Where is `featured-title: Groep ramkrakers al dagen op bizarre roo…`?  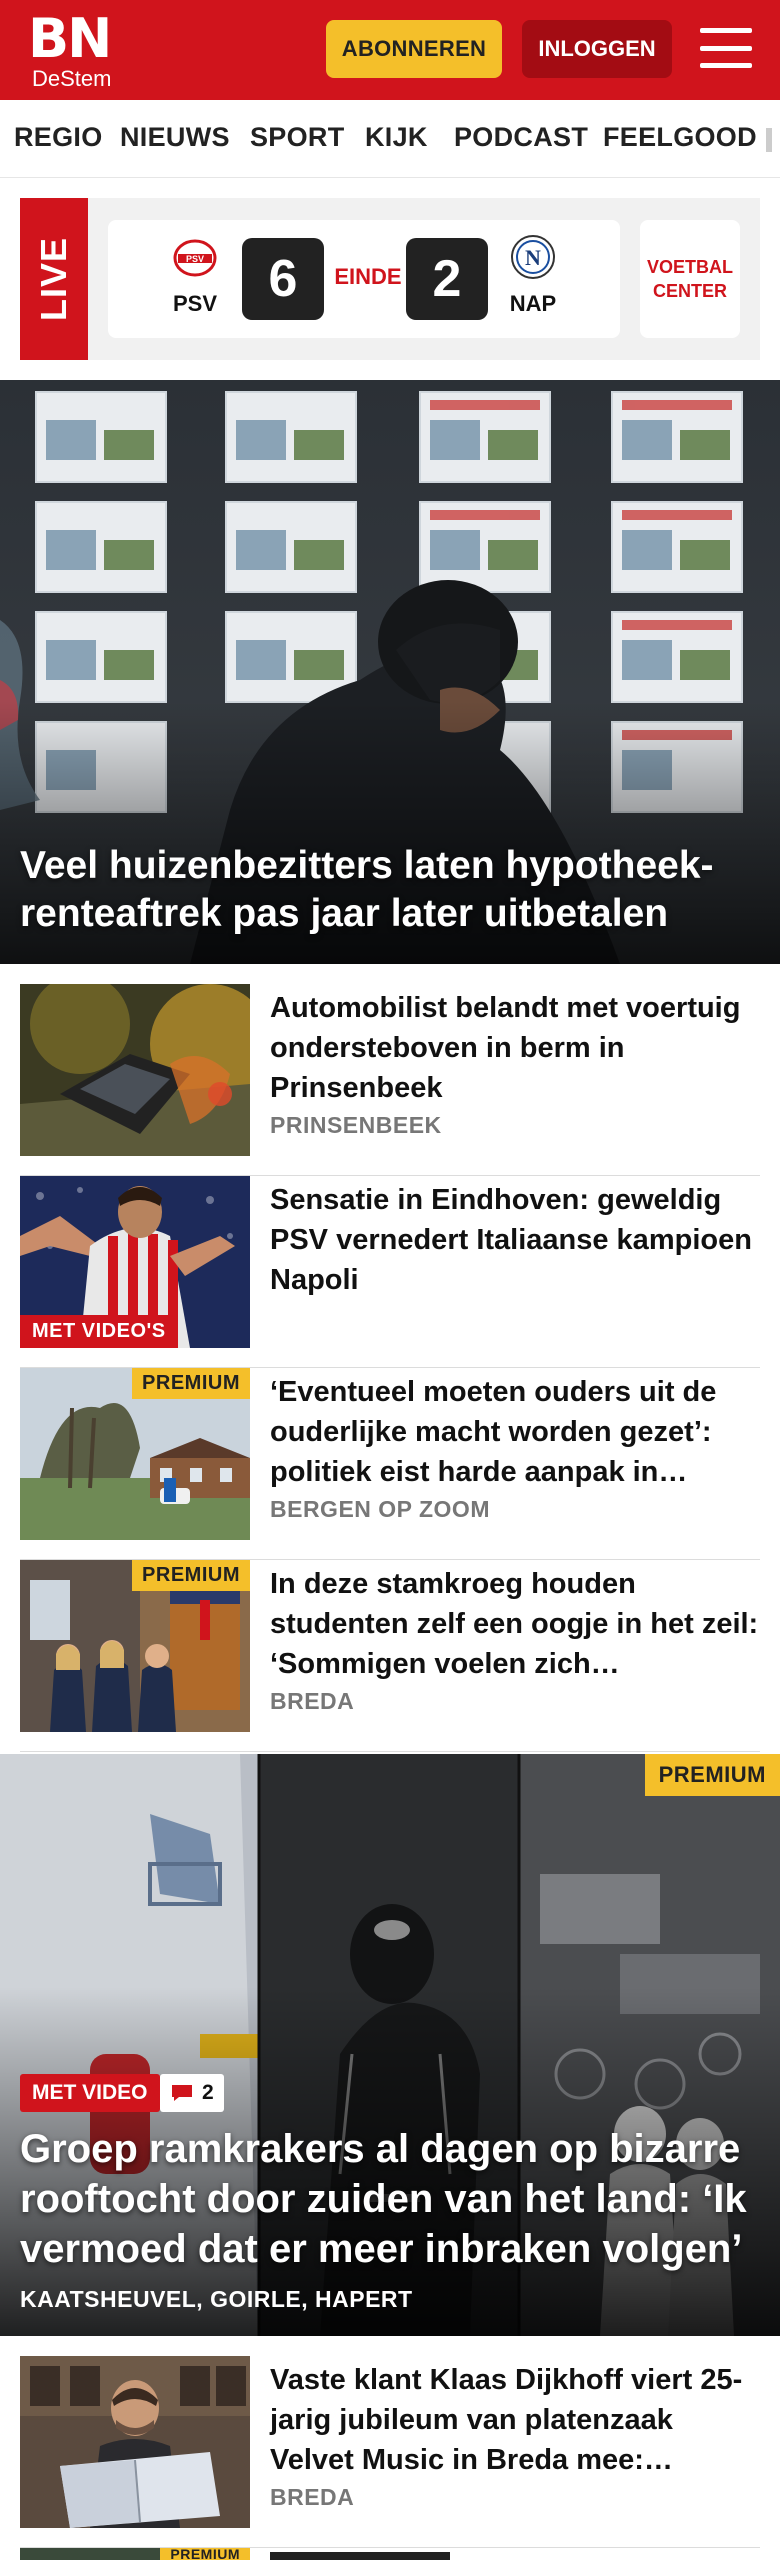 featured-title: Groep ramkrakers al dagen op bizarre roo… is located at coordinates (383, 2199).